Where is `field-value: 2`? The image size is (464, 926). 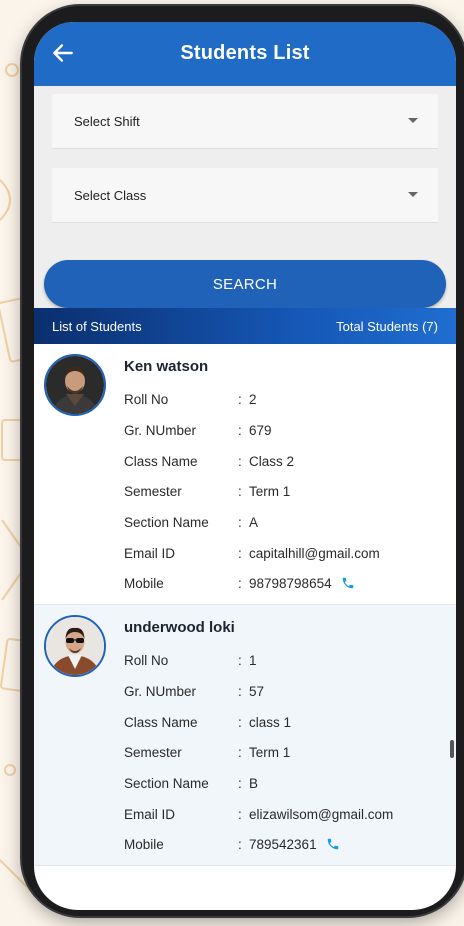 field-value: 2 is located at coordinates (253, 399).